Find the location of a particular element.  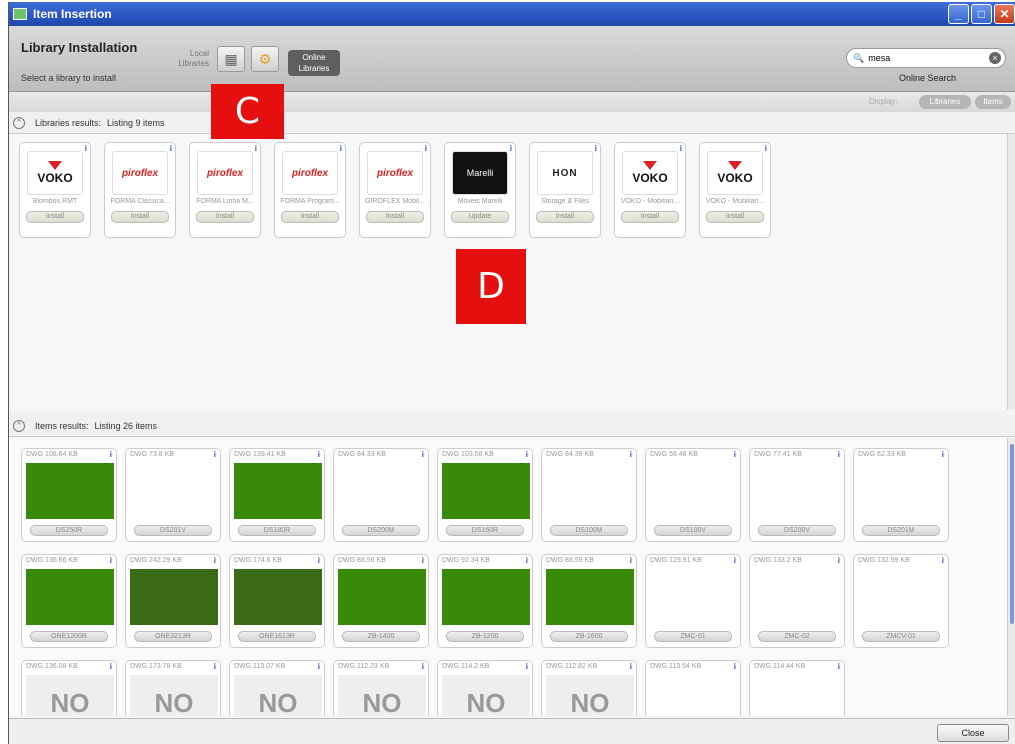

item-card: DWG 139.41 KB i DS180R is located at coordinates (277, 495).